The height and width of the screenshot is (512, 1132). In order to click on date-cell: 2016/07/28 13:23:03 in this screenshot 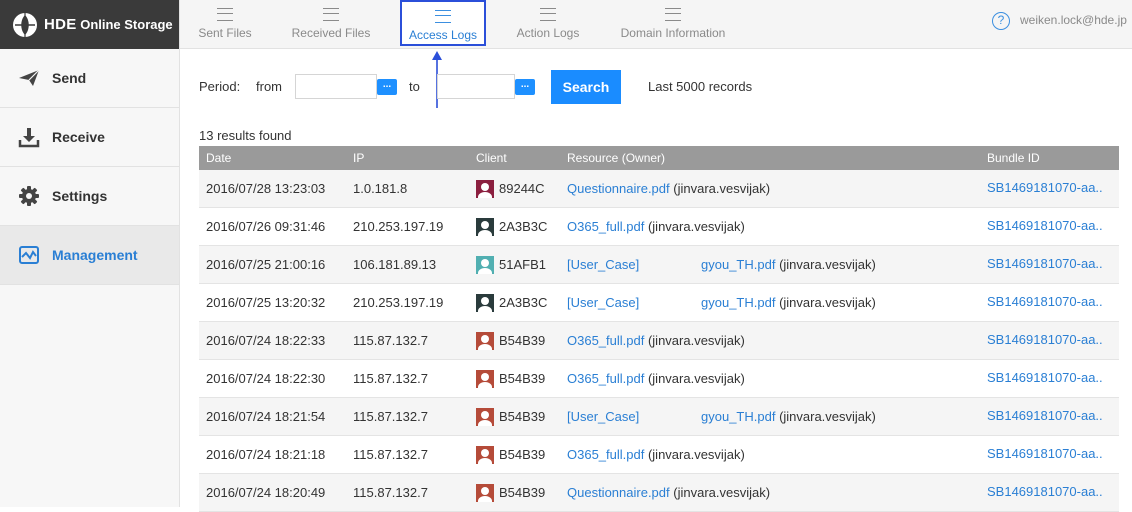, I will do `click(272, 189)`.